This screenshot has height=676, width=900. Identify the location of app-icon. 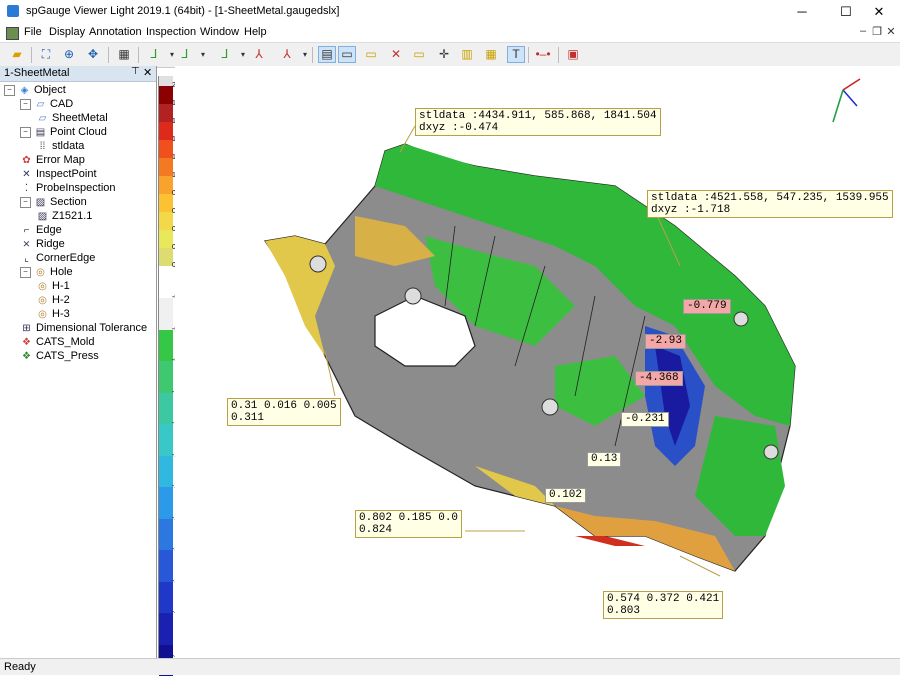
(13, 11).